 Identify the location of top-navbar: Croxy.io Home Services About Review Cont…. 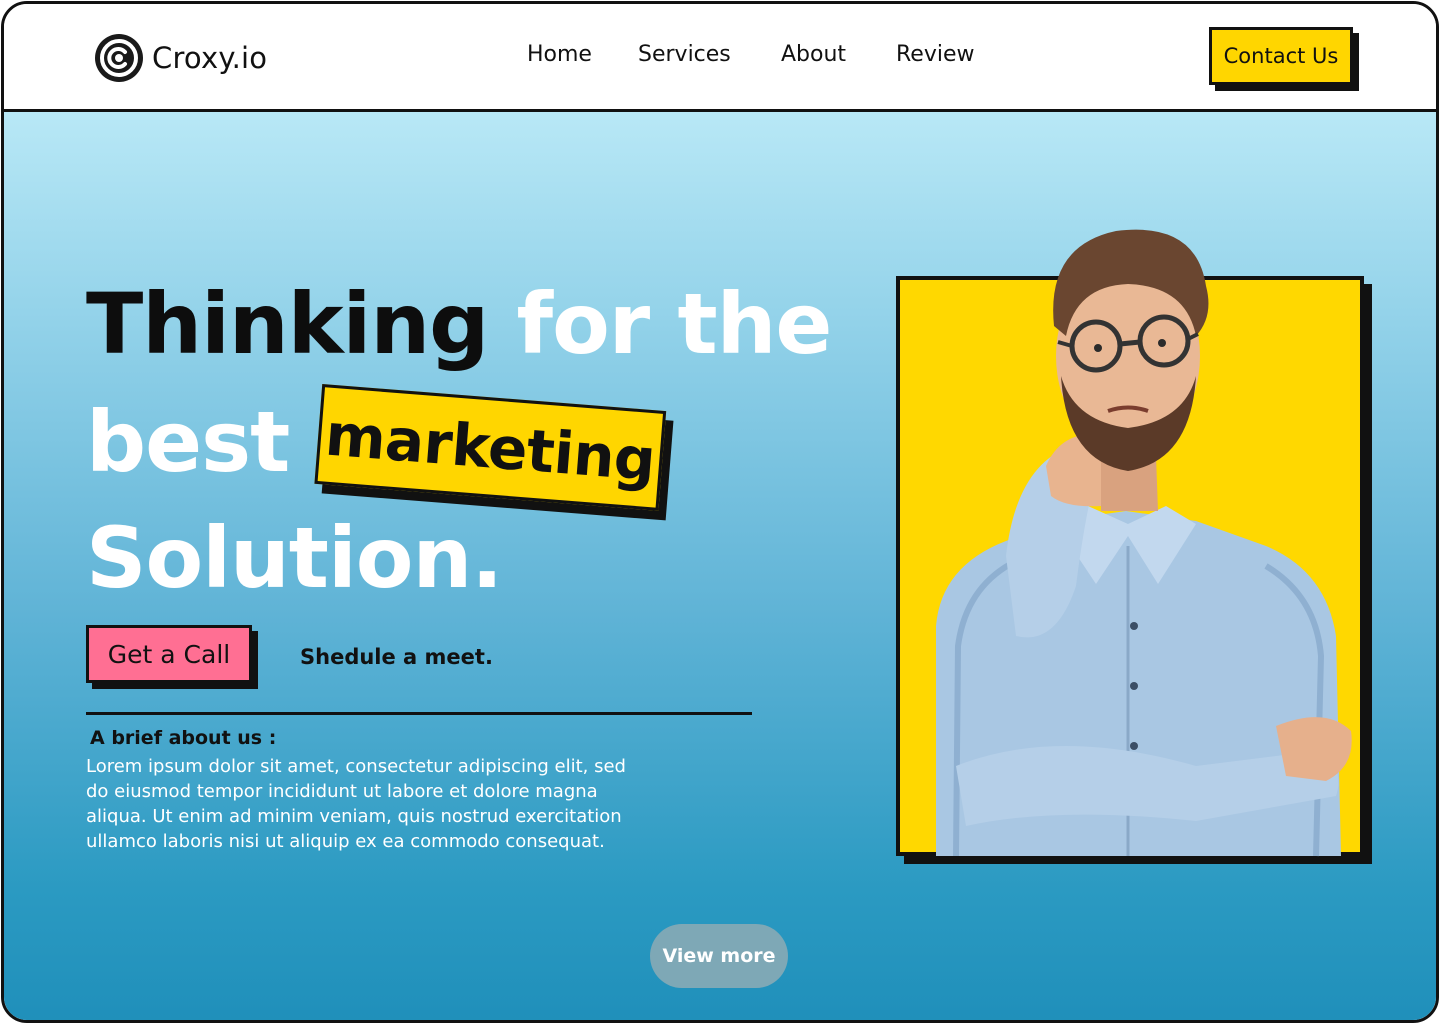
(720, 58).